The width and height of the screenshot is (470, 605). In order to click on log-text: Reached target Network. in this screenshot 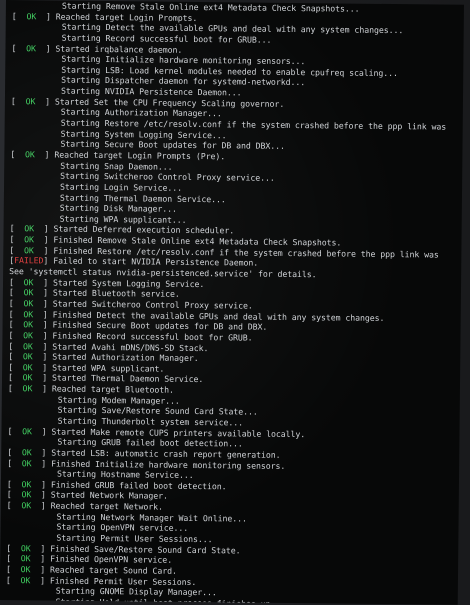, I will do `click(106, 506)`.